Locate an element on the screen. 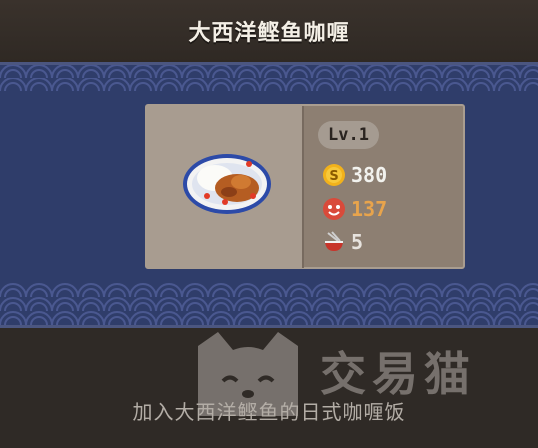  appeal-stat: 137 is located at coordinates (354, 209).